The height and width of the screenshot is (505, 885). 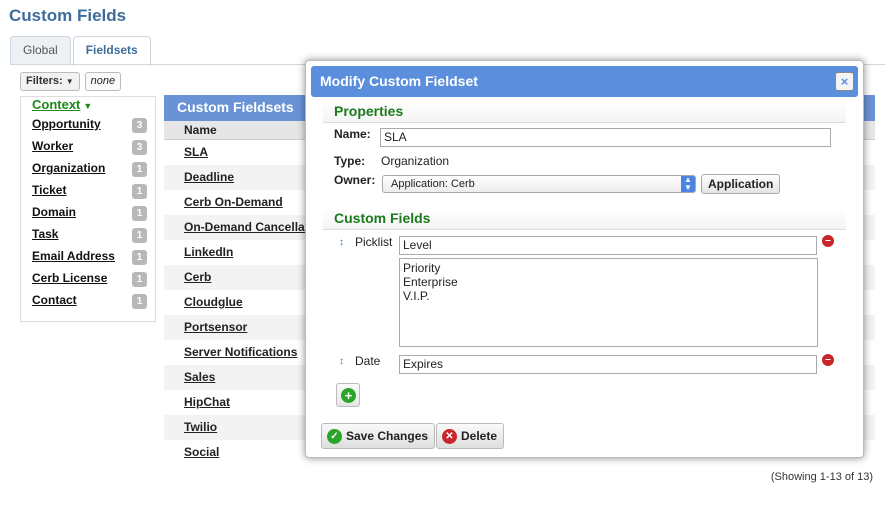 What do you see at coordinates (368, 361) in the screenshot?
I see `field-type-label: Date` at bounding box center [368, 361].